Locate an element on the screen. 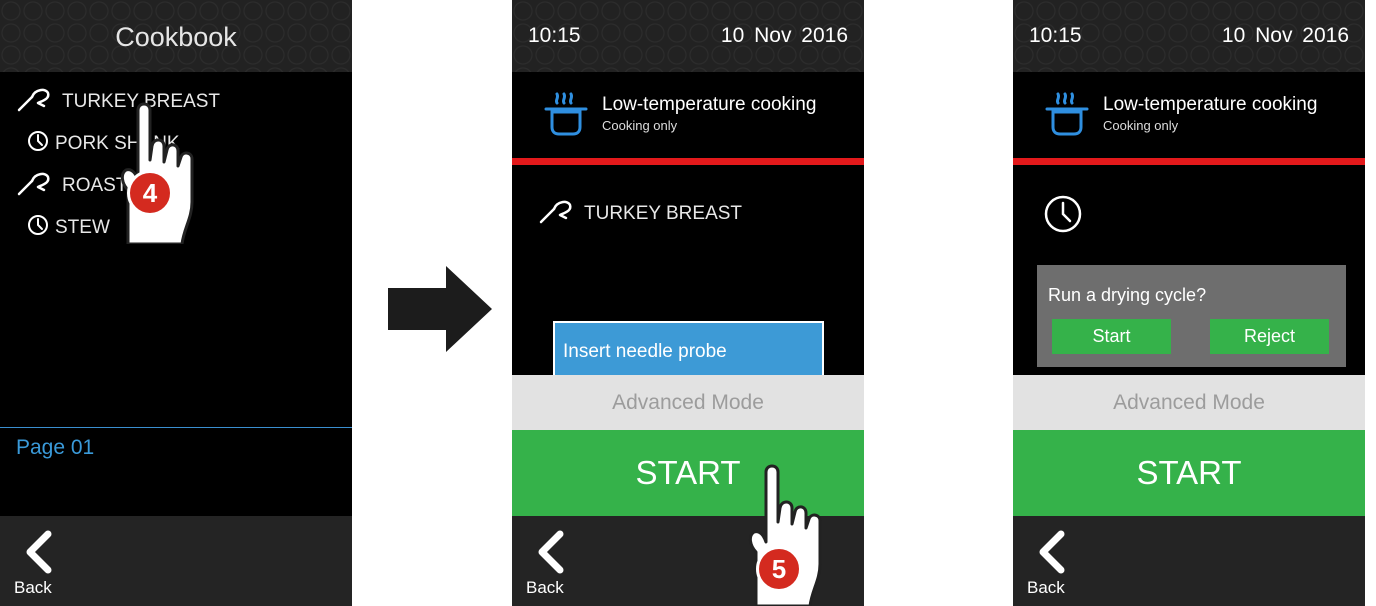 The image size is (1376, 606). page-title: Cookbook is located at coordinates (176, 37).